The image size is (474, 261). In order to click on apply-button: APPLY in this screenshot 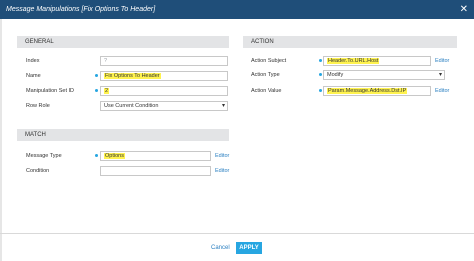, I will do `click(249, 248)`.